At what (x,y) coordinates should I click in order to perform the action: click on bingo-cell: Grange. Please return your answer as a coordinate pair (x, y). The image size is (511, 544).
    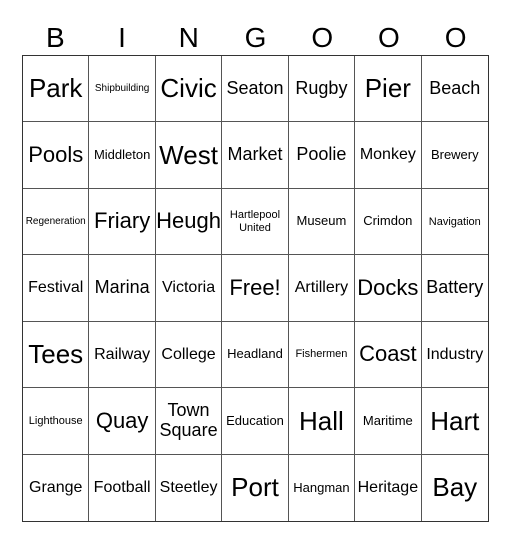
    Looking at the image, I should click on (56, 487).